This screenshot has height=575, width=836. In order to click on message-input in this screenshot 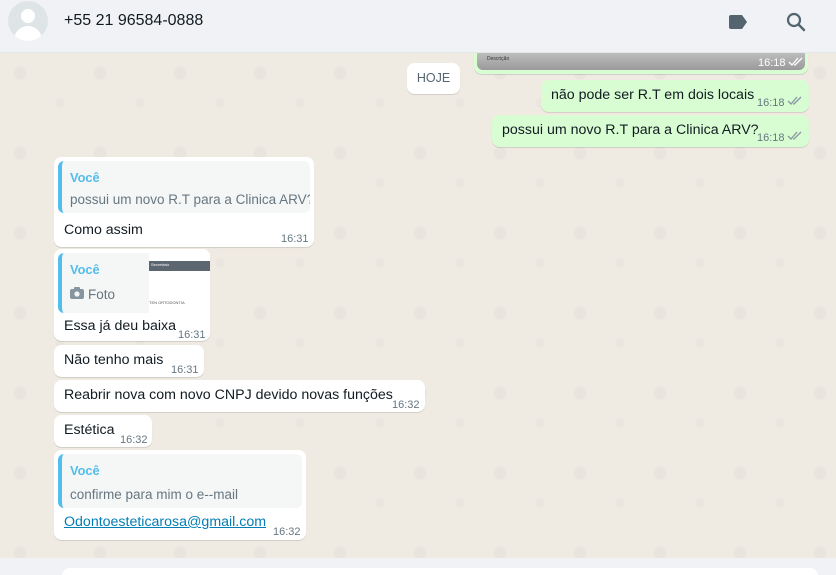, I will do `click(440, 571)`.